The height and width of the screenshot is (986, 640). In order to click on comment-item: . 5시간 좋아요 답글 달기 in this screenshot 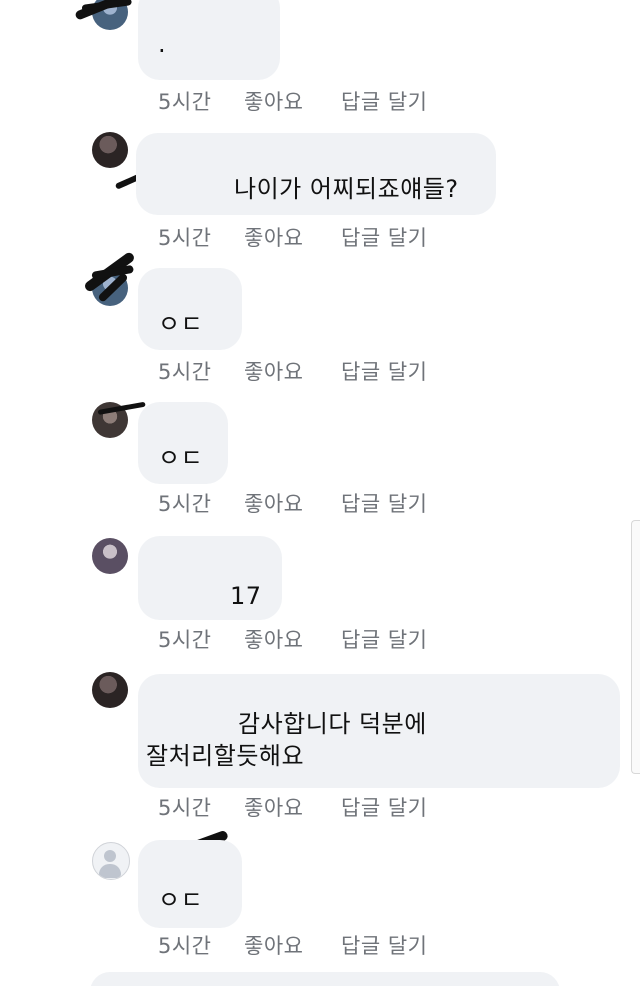, I will do `click(320, 60)`.